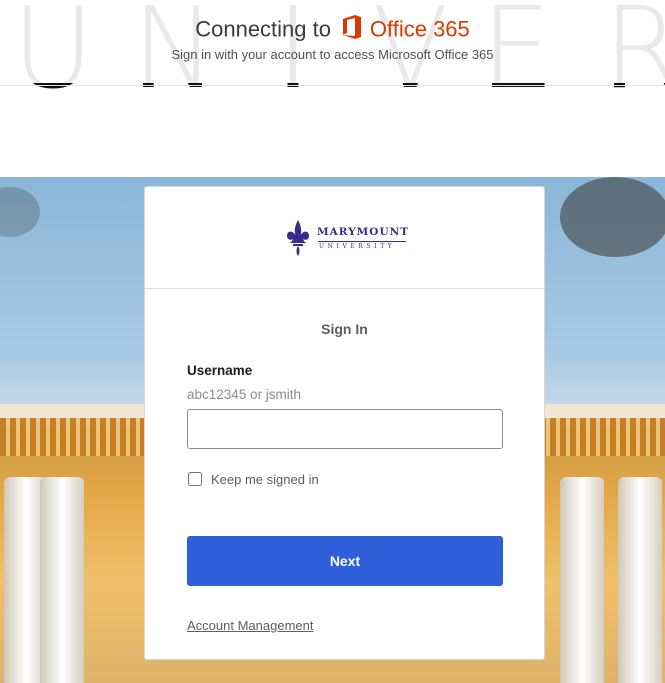  What do you see at coordinates (345, 561) in the screenshot?
I see `next-button: Next` at bounding box center [345, 561].